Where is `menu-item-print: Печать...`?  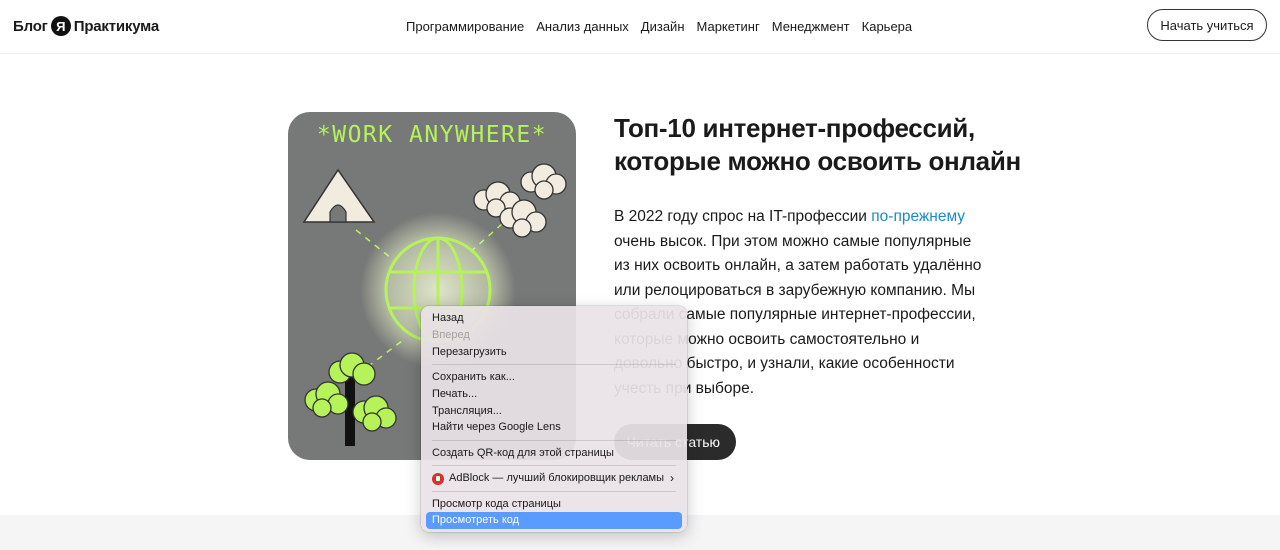 menu-item-print: Печать... is located at coordinates (554, 394).